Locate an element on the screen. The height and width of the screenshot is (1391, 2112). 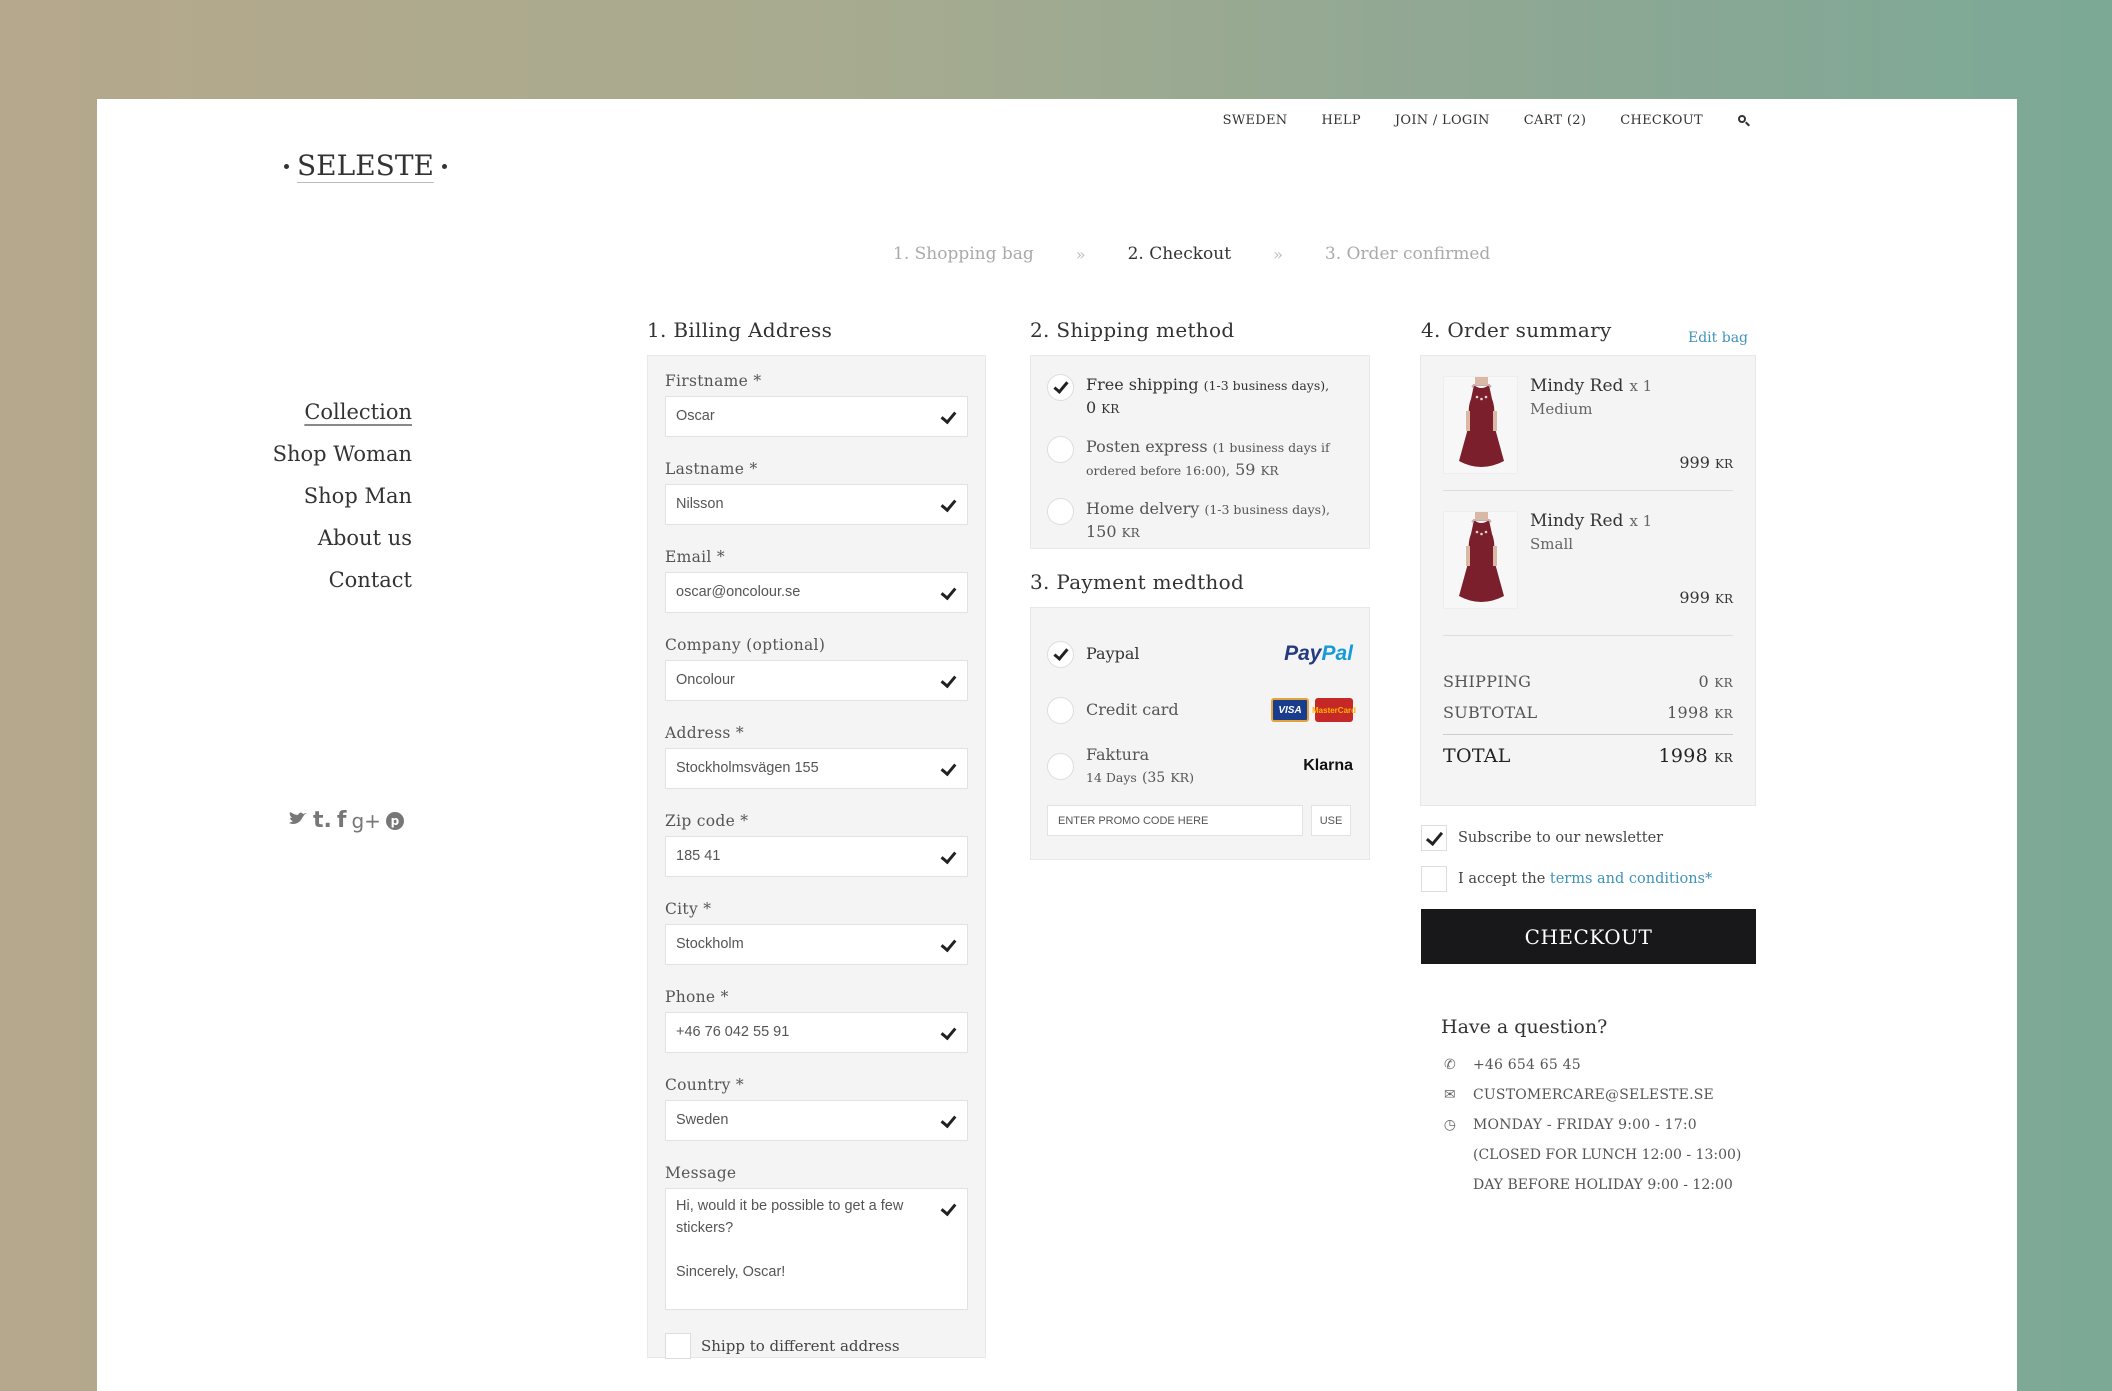
payment-radio-faktura is located at coordinates (1060, 766).